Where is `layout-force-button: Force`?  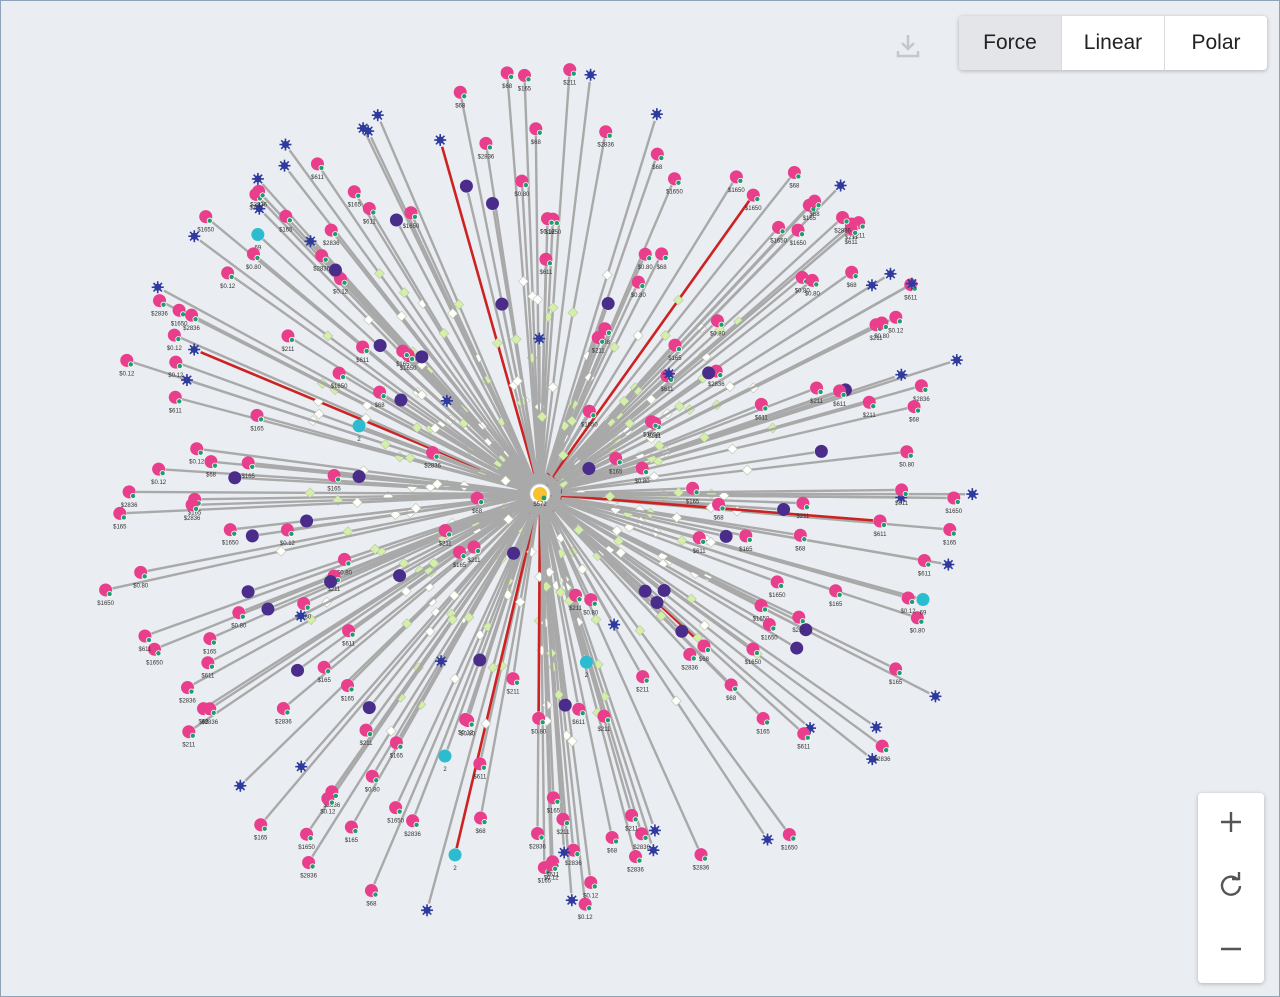 layout-force-button: Force is located at coordinates (1010, 43).